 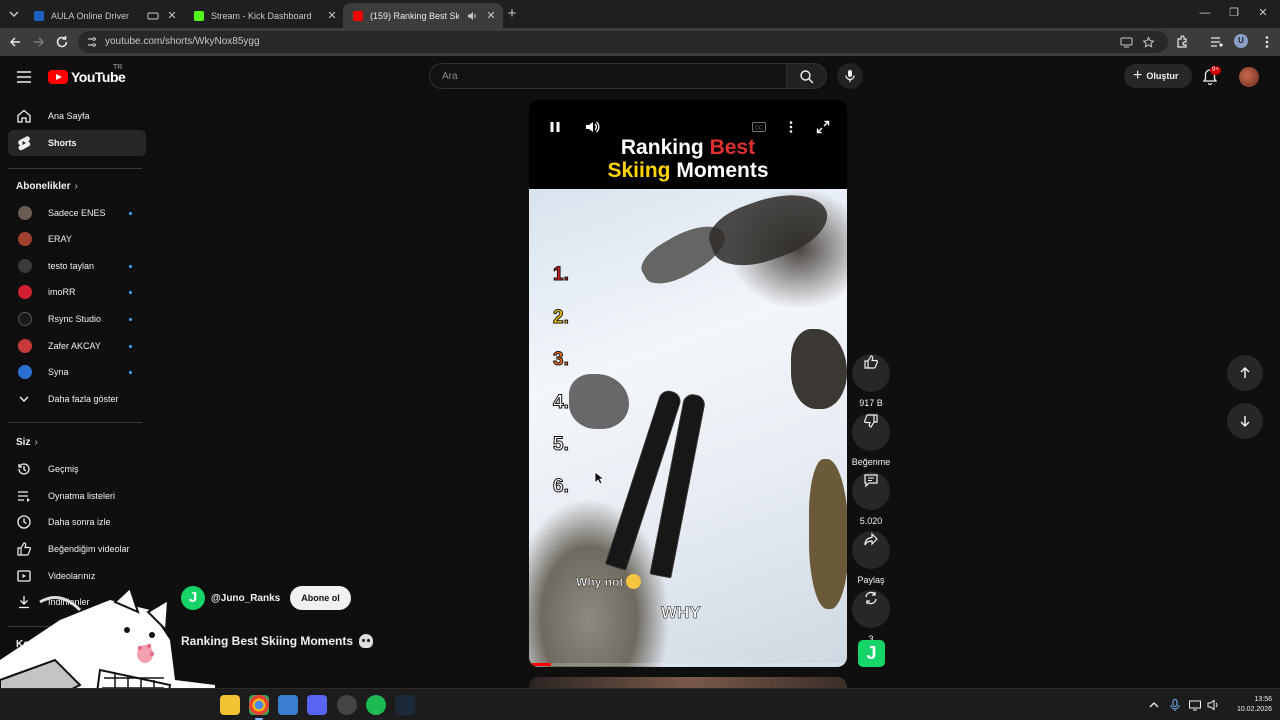 I want to click on browser-tab-youtube: (159) Ranking Best Skiing M ✕, so click(x=423, y=15).